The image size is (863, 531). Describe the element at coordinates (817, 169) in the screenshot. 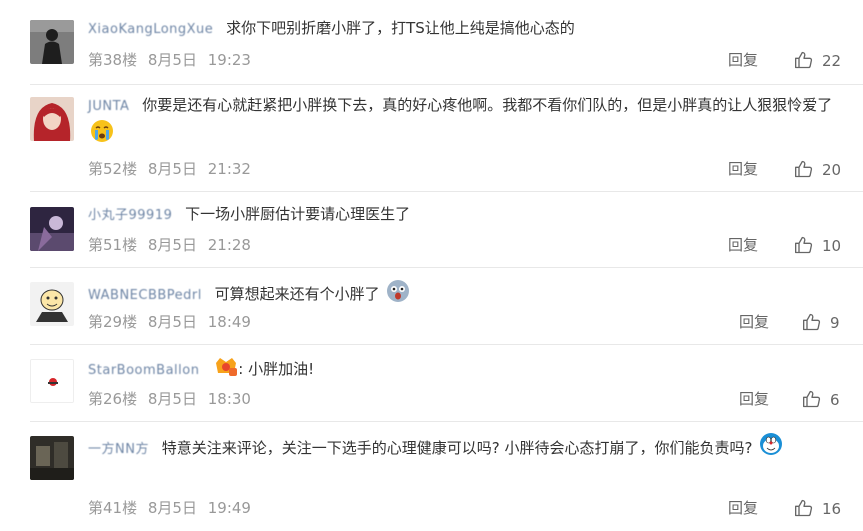

I see `like-button: 20` at that location.